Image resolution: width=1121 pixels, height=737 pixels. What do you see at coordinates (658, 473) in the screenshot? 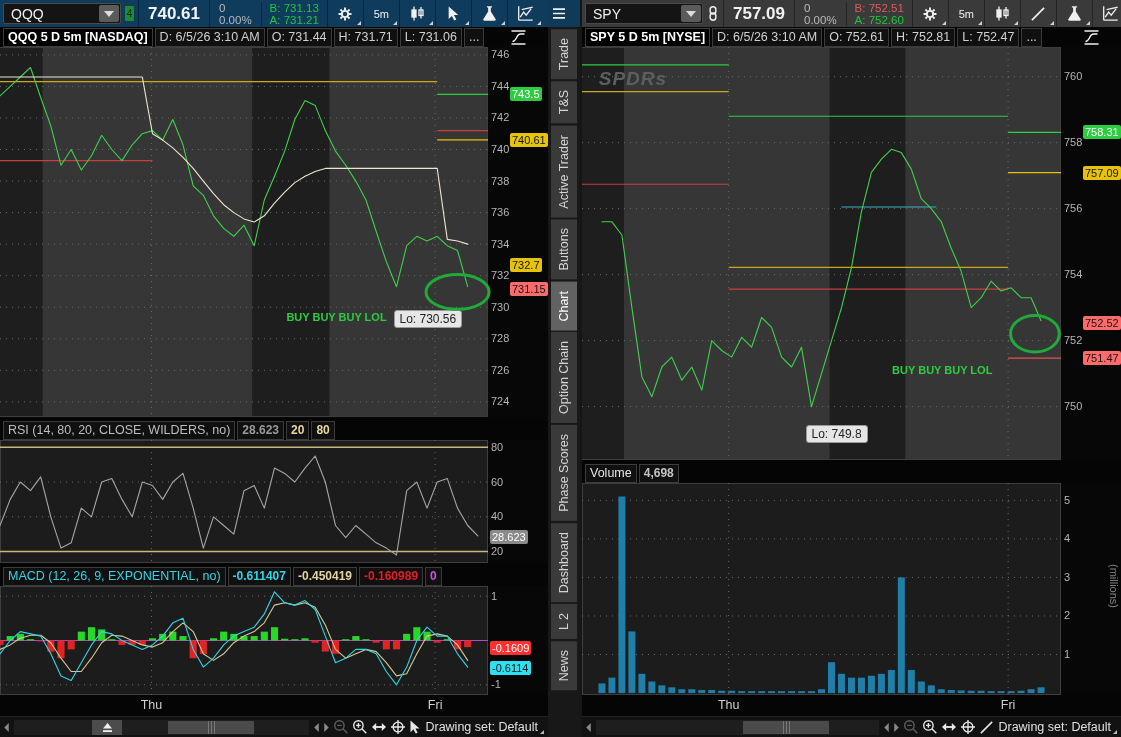
I see `study-value: 4,698` at bounding box center [658, 473].